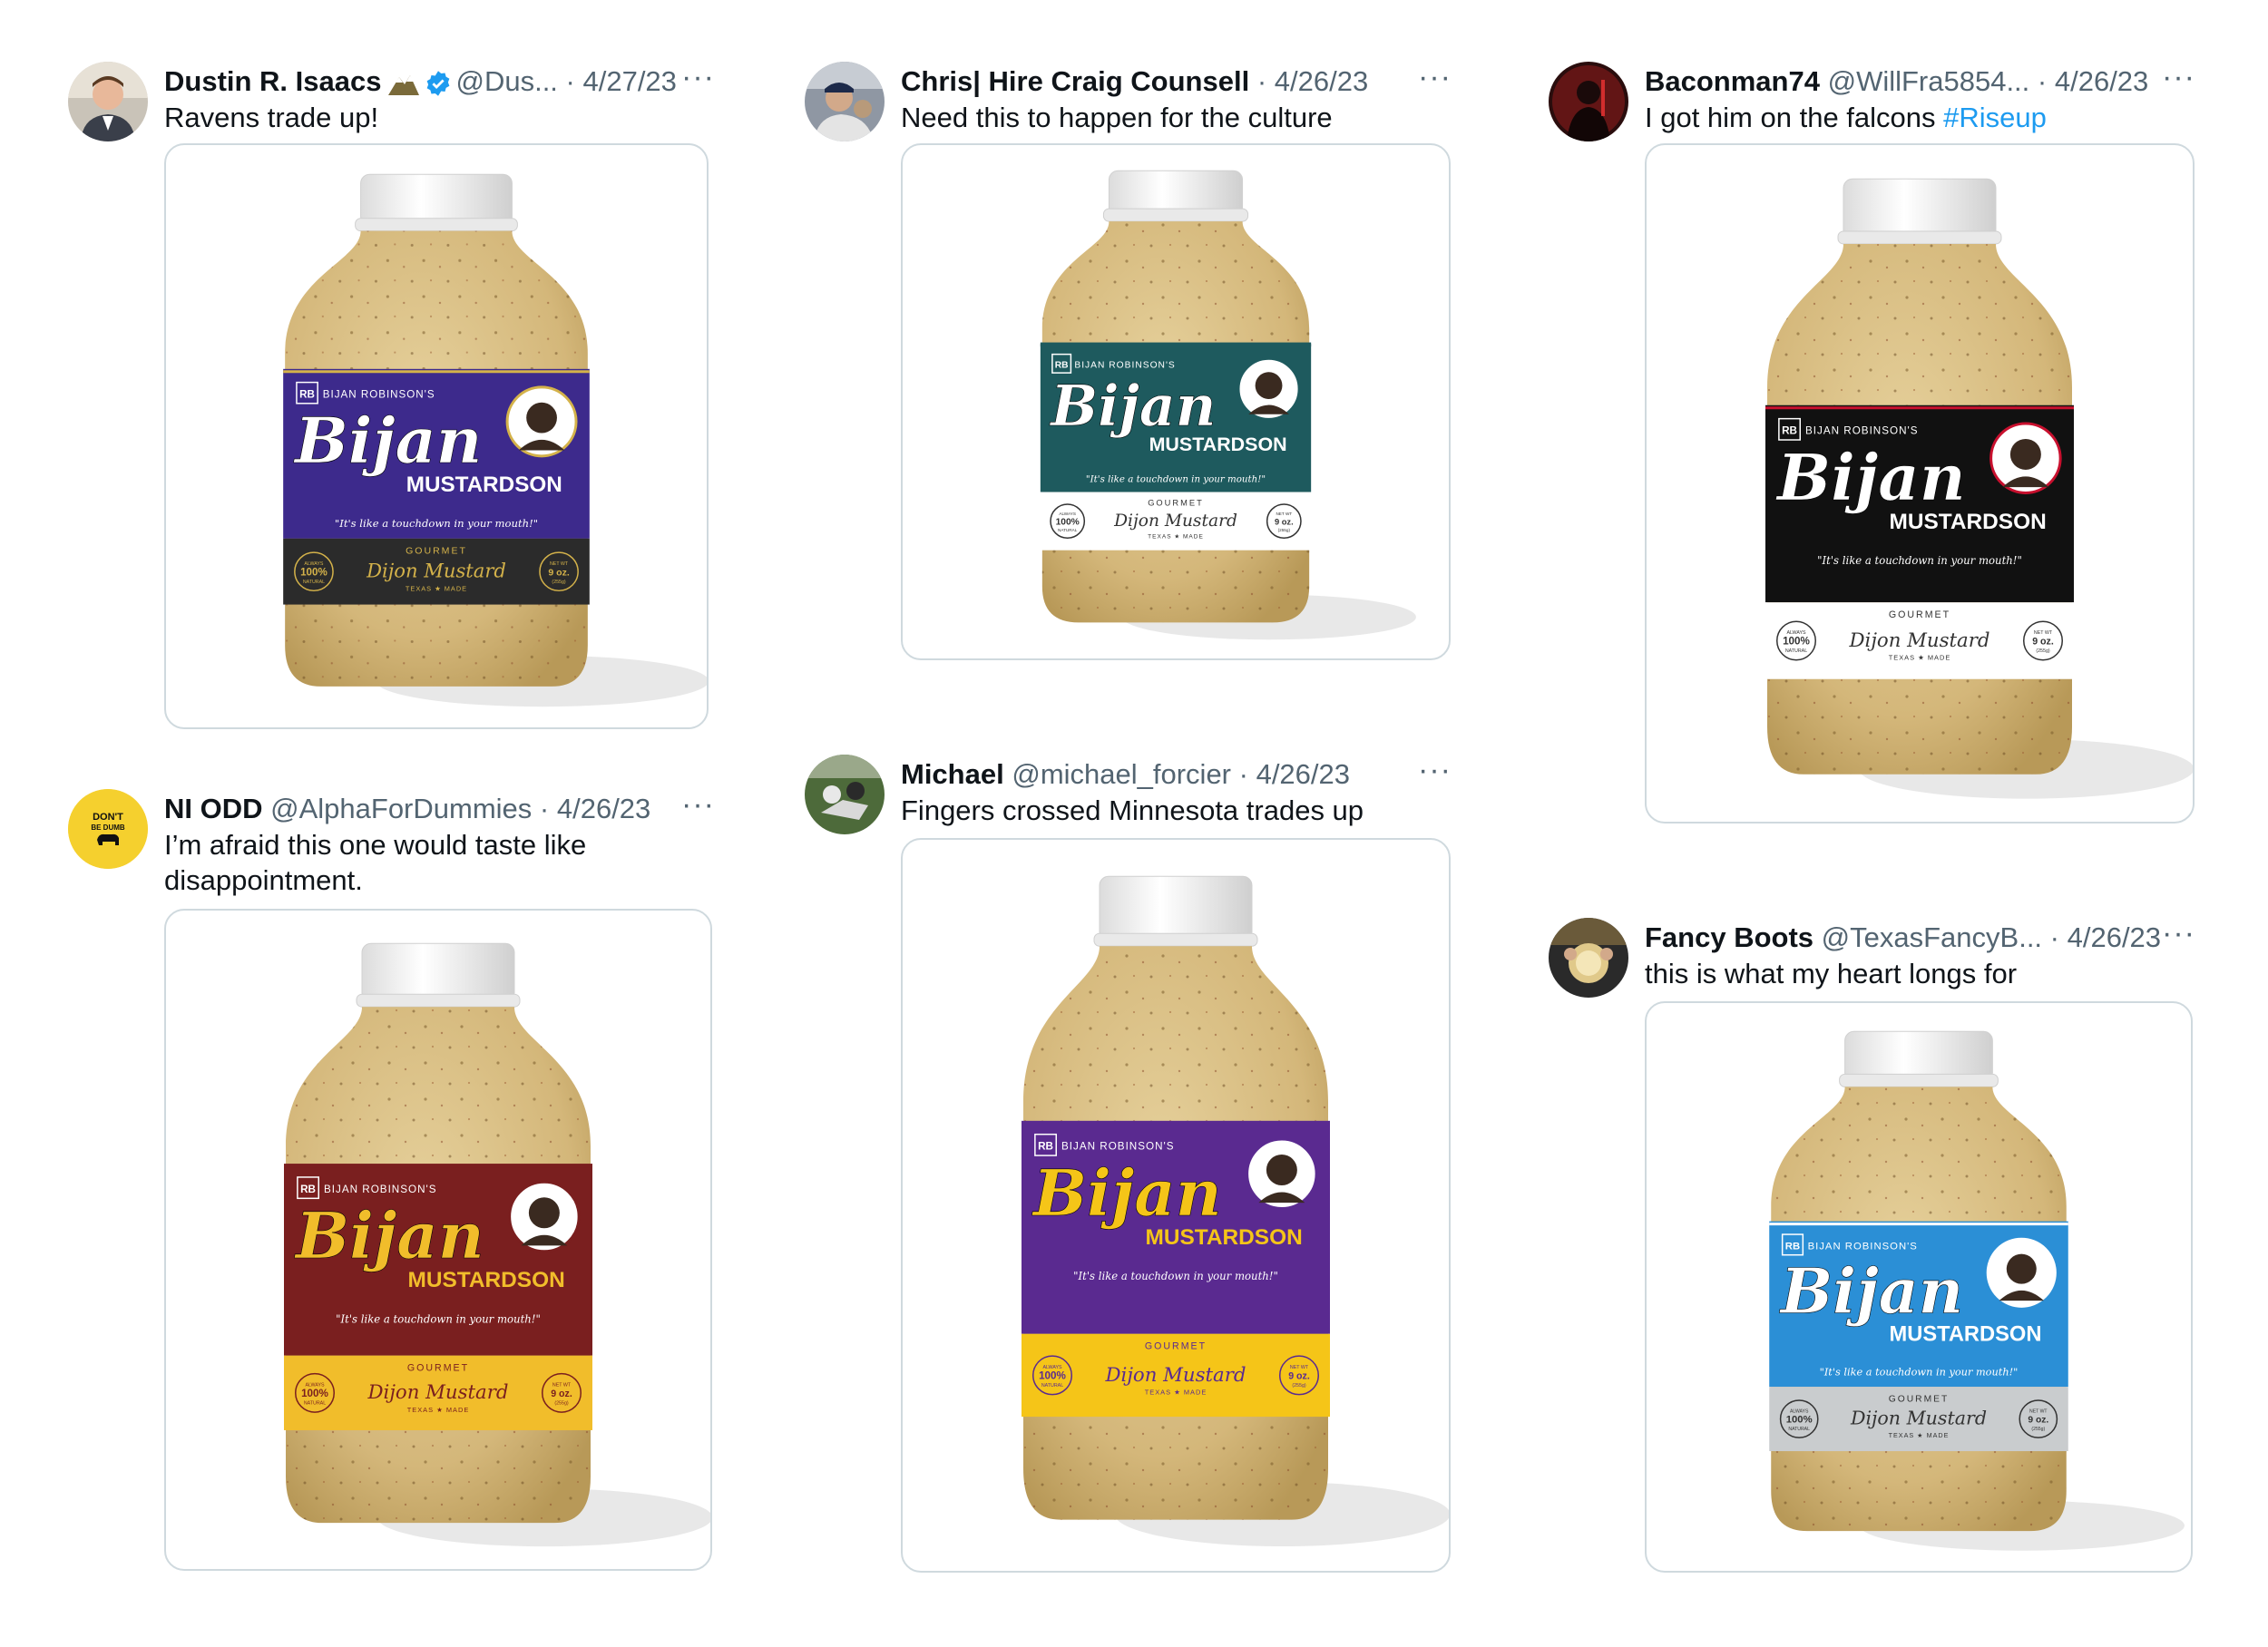  I want to click on tweet-header: Baconman74 @WillFra5854... · 4/26/23, so click(1897, 81).